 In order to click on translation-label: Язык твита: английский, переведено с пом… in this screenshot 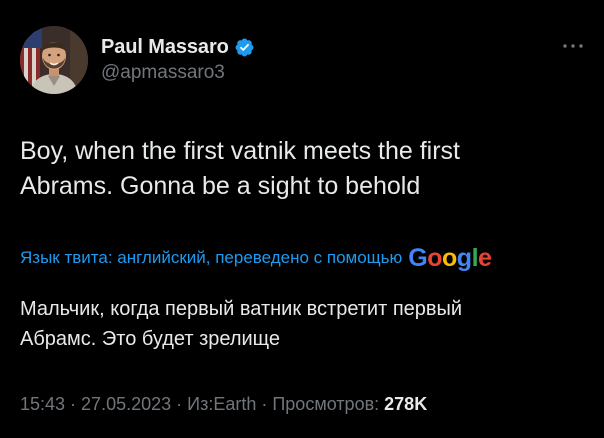, I will do `click(211, 258)`.